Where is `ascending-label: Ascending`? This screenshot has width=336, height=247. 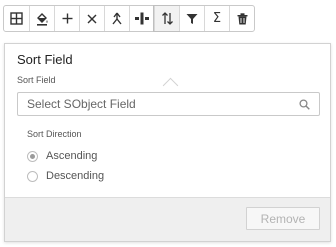 ascending-label: Ascending is located at coordinates (72, 156).